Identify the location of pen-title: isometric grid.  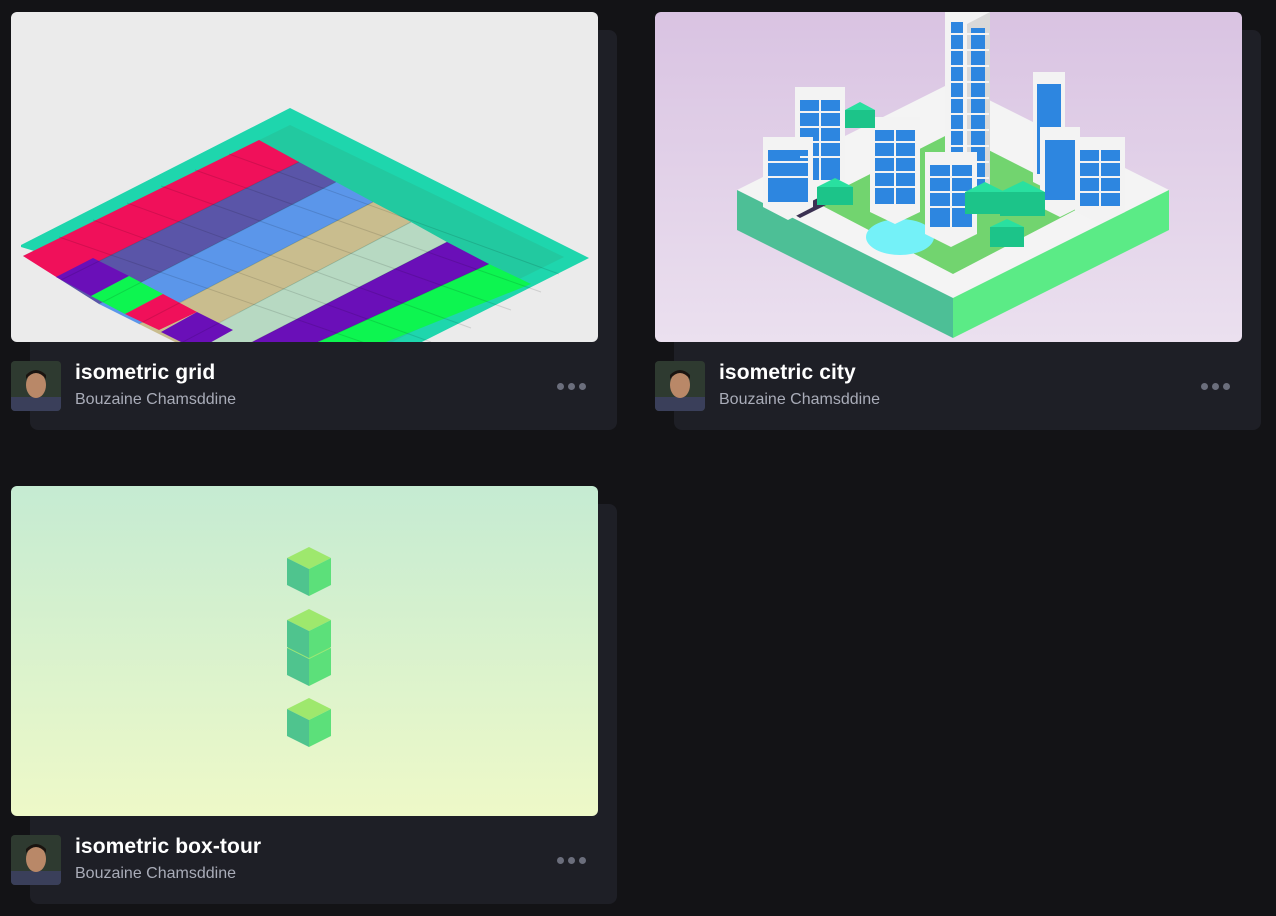
(145, 373).